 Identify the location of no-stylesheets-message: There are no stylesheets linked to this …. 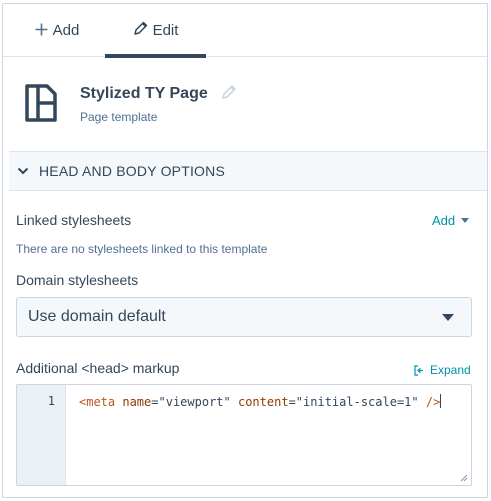
(142, 249).